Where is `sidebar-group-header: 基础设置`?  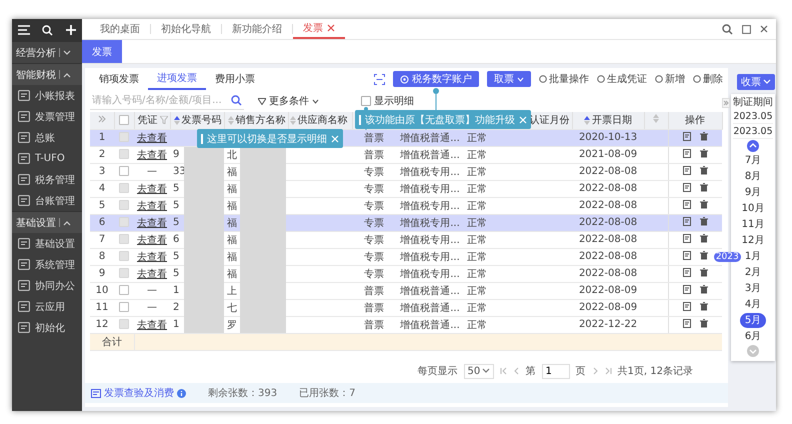 sidebar-group-header: 基础设置 is located at coordinates (47, 222).